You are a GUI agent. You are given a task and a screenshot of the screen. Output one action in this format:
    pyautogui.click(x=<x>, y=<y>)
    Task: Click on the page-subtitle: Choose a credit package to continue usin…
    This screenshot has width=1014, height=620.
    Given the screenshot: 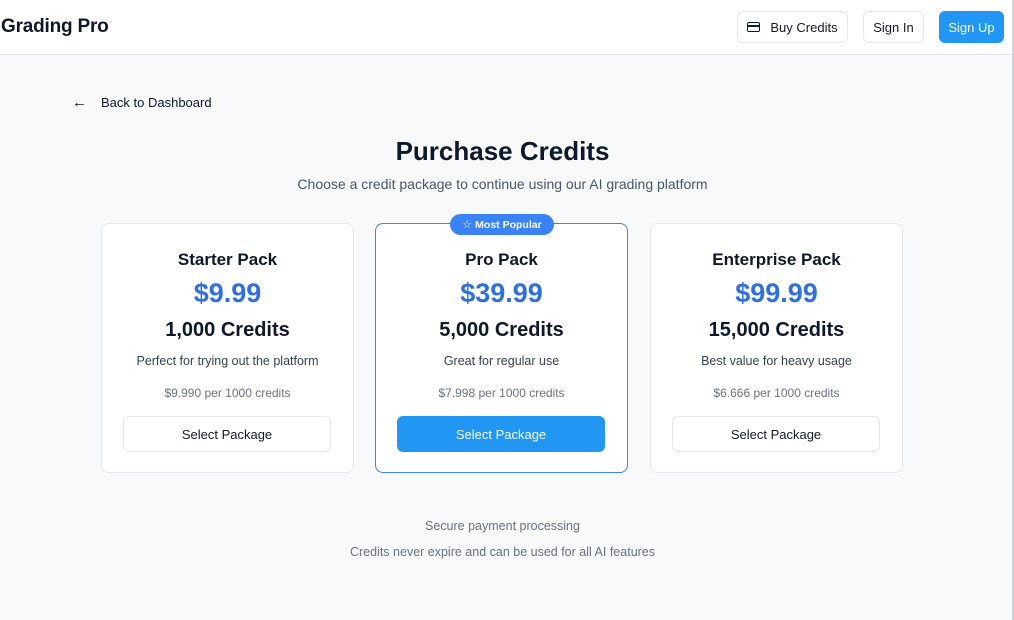 What is the action you would take?
    pyautogui.click(x=502, y=184)
    